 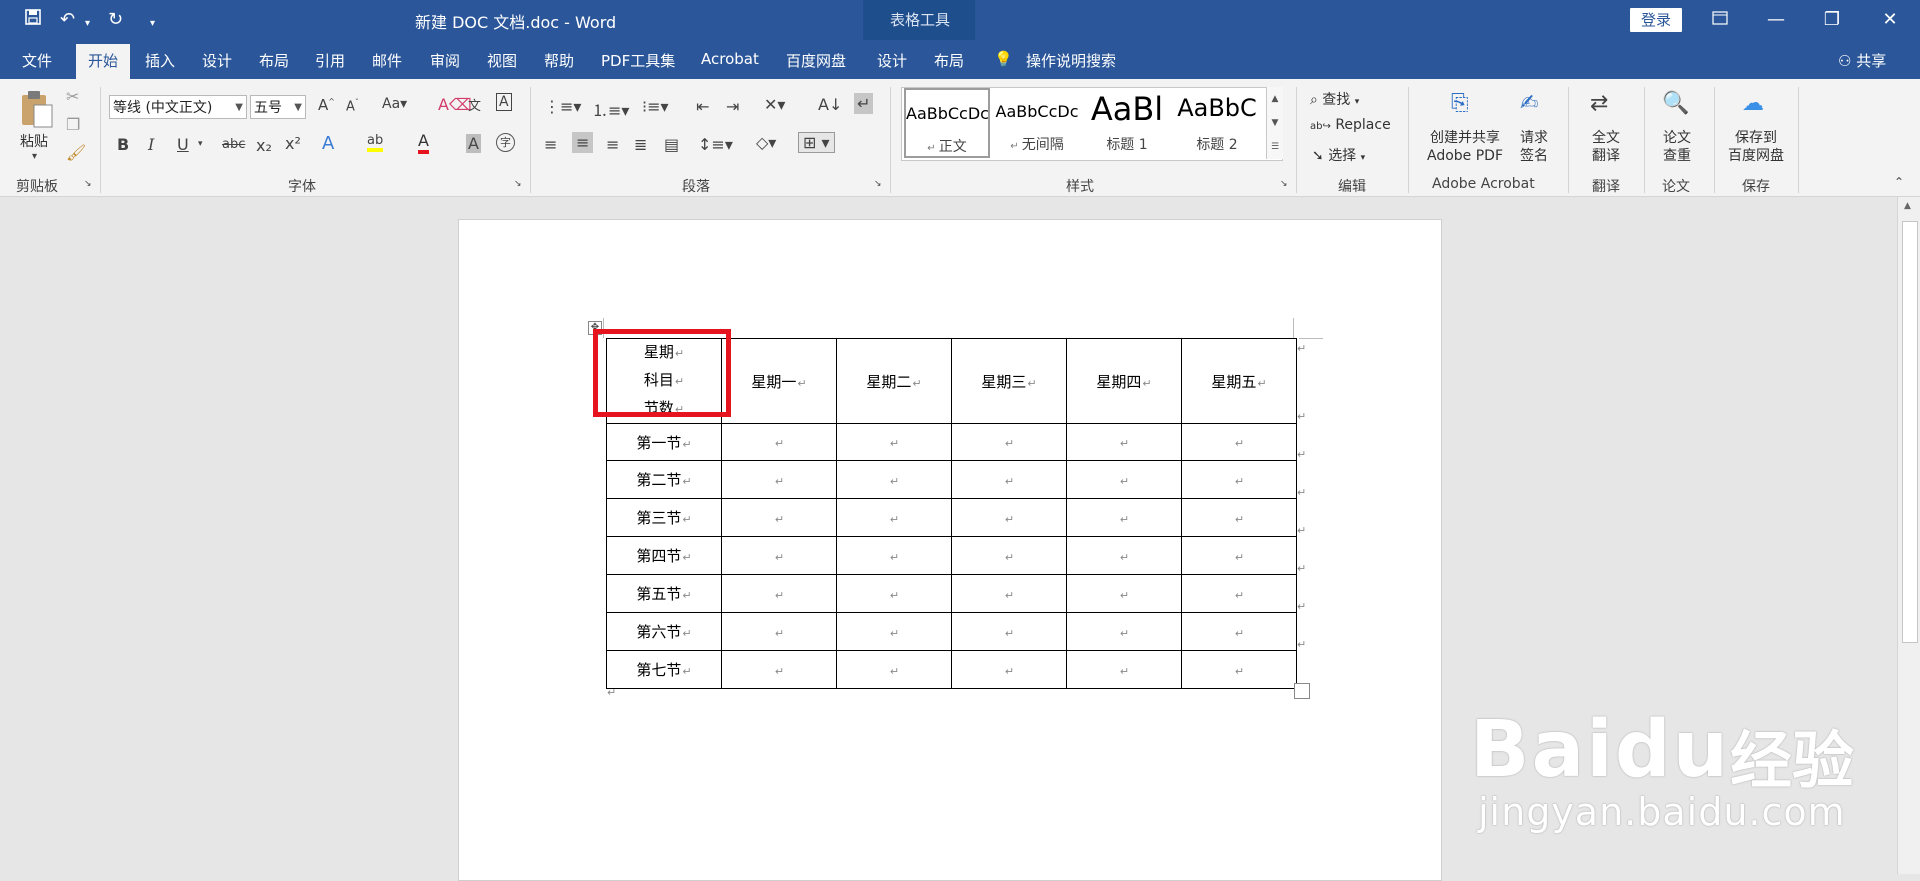 I want to click on tab-review: 审阅, so click(x=445, y=60).